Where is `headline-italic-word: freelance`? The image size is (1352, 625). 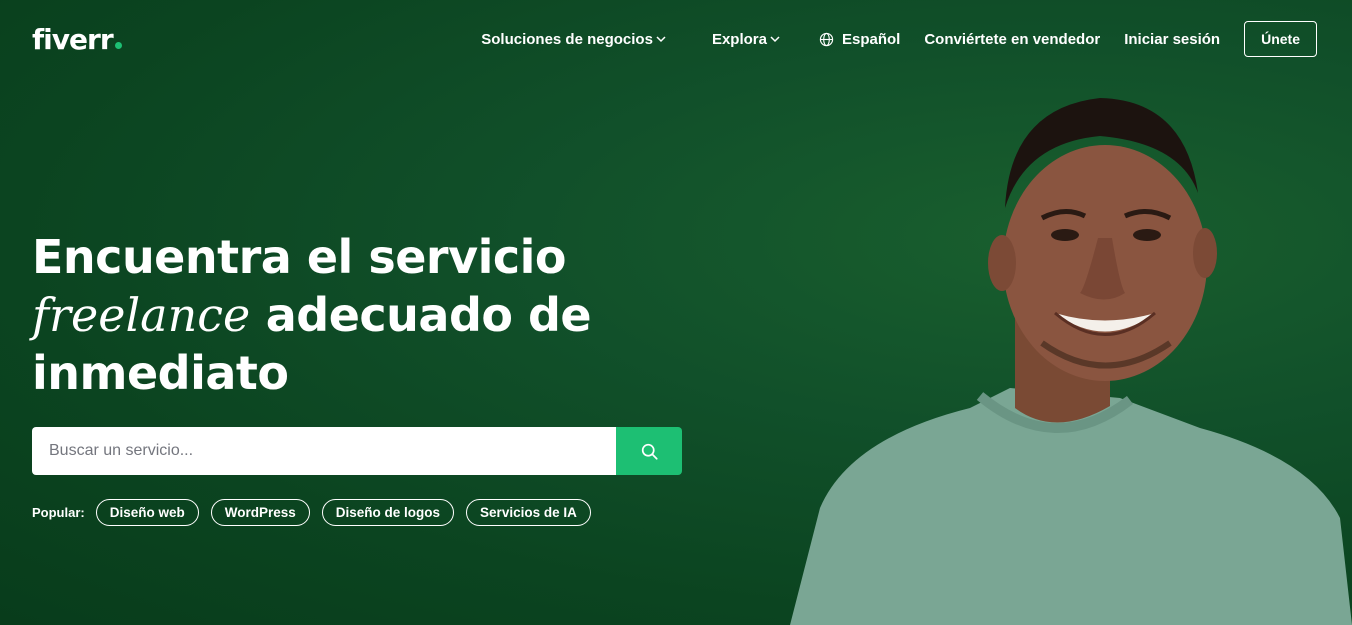 headline-italic-word: freelance is located at coordinates (141, 315).